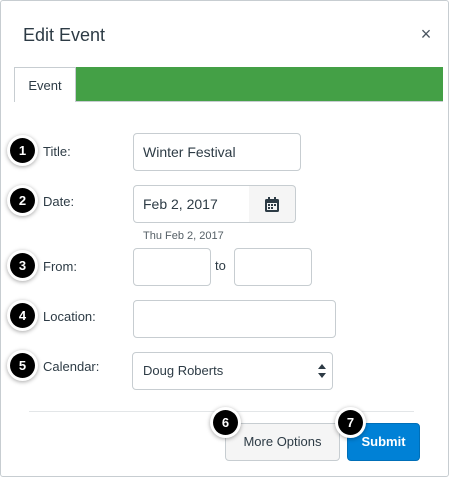  I want to click on more-options-button: More Options, so click(282, 442).